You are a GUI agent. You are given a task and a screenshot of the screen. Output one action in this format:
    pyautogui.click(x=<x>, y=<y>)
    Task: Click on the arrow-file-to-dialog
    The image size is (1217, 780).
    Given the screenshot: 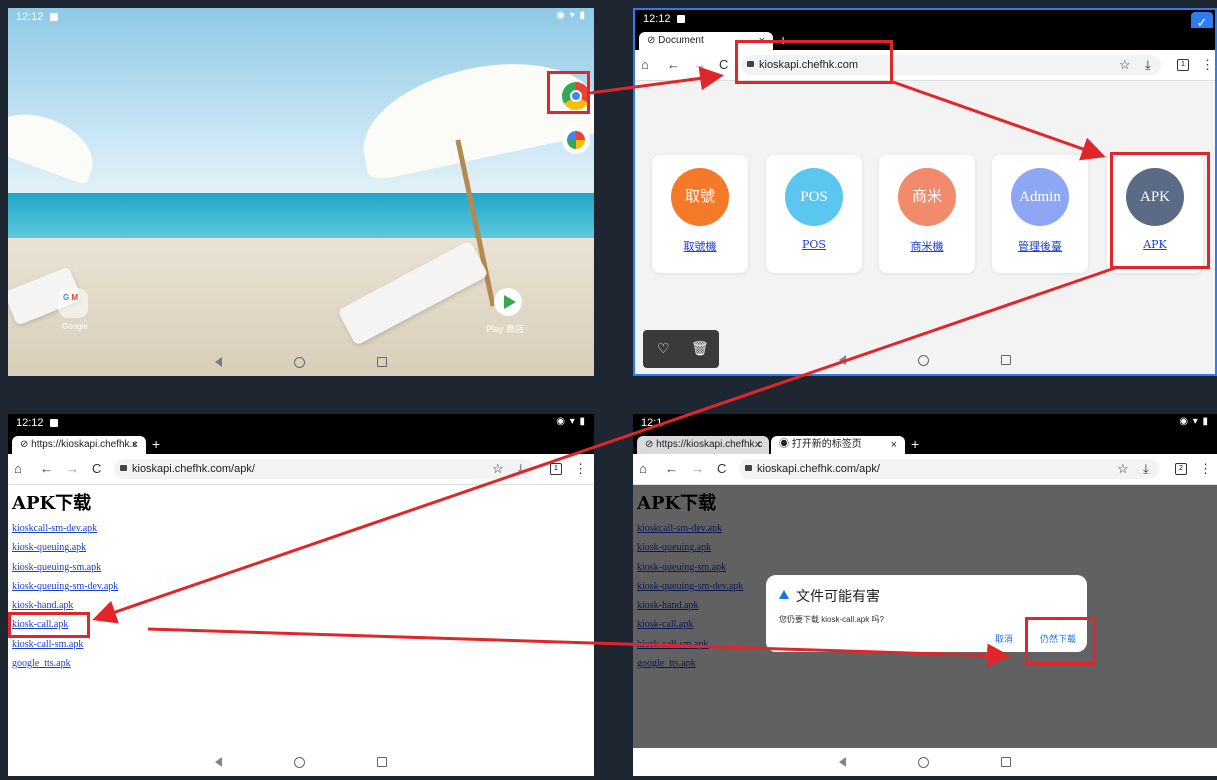 What is the action you would take?
    pyautogui.click(x=579, y=647)
    